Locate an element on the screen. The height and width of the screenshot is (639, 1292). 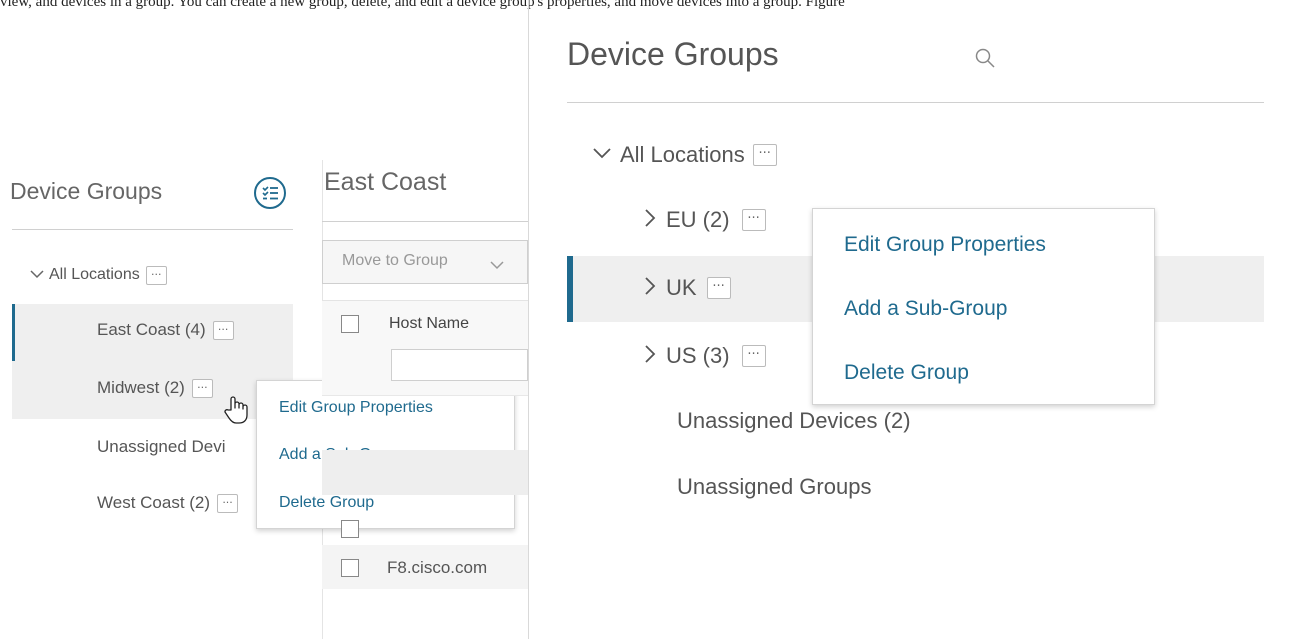
tree-item-midwest: Midwest (2) ··· is located at coordinates (155, 388).